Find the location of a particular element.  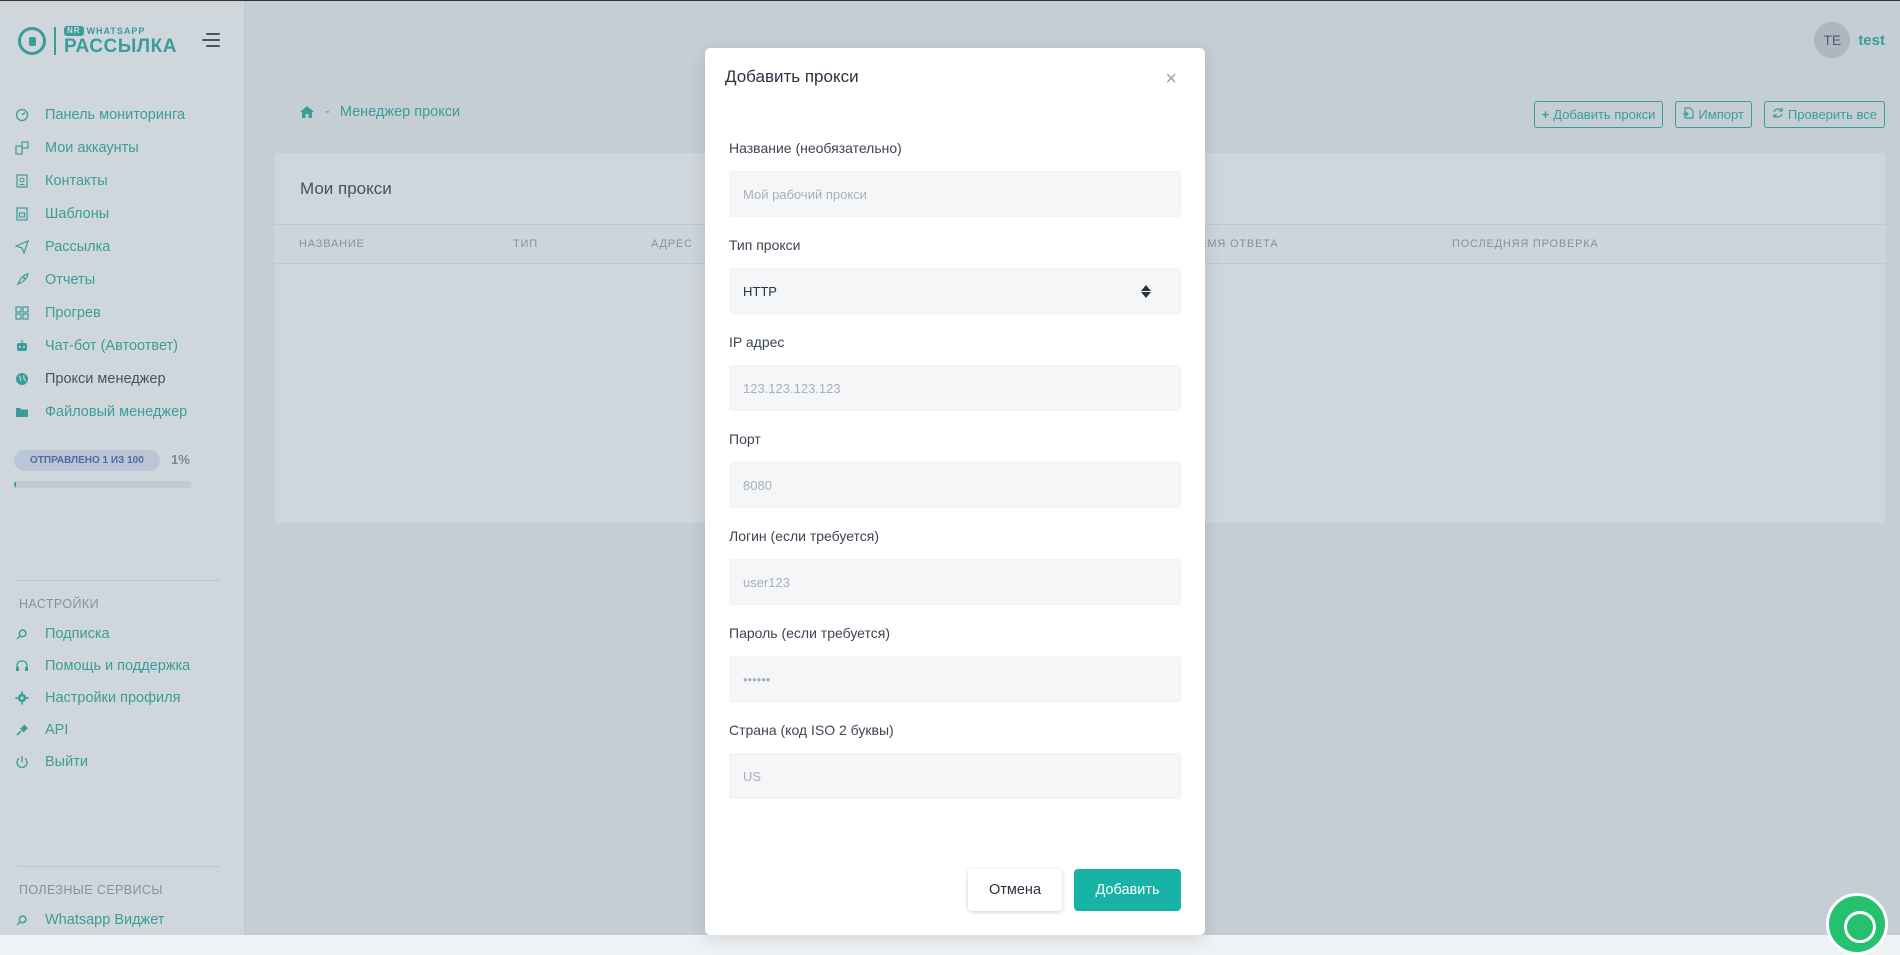

whatsapp-chat-icon is located at coordinates (1857, 924).